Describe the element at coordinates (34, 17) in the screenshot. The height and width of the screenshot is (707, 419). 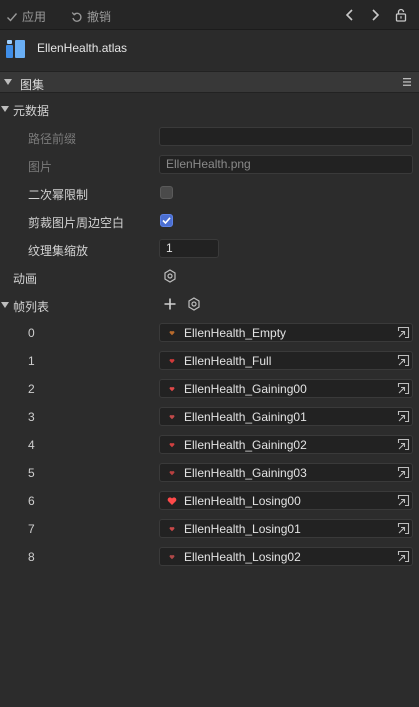
I see `apply-label: 应用` at that location.